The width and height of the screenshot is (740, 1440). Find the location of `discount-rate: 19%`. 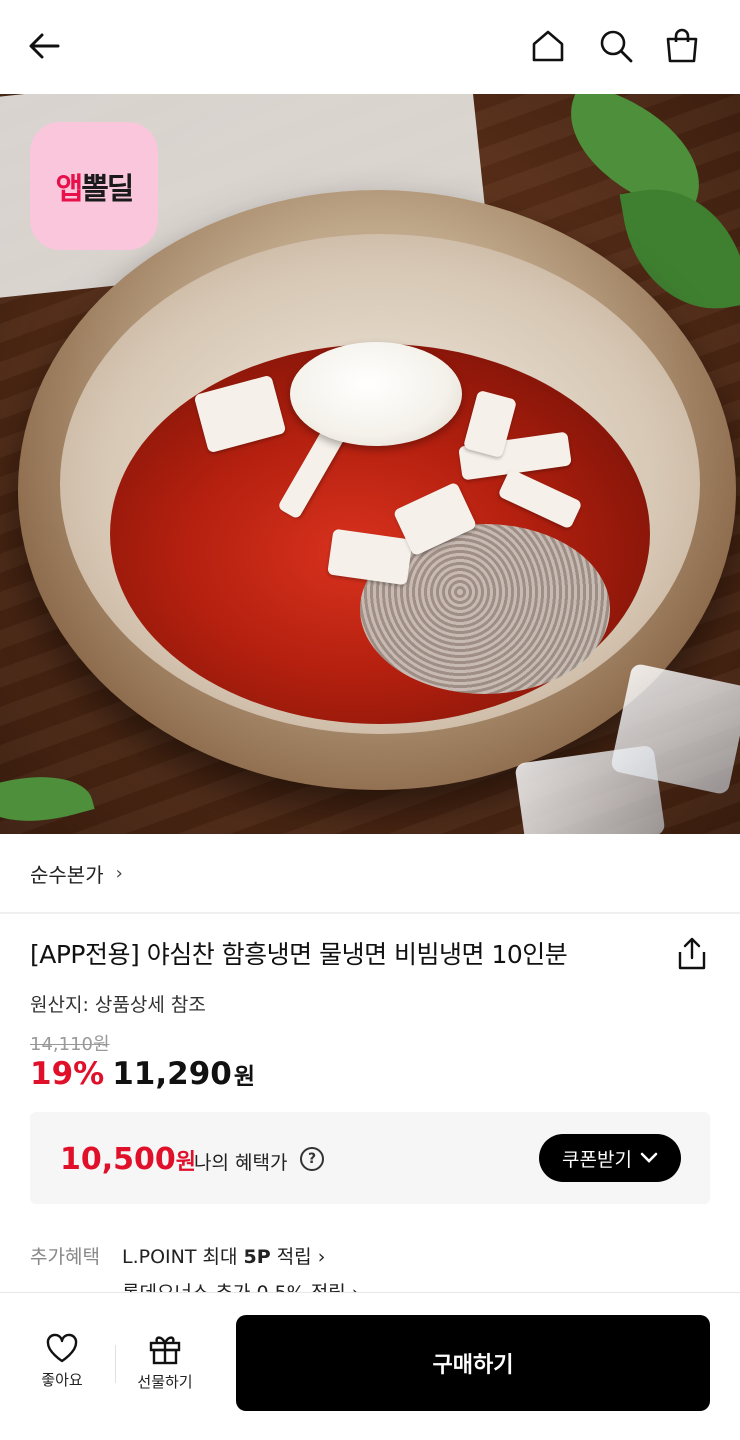

discount-rate: 19% is located at coordinates (67, 1074).